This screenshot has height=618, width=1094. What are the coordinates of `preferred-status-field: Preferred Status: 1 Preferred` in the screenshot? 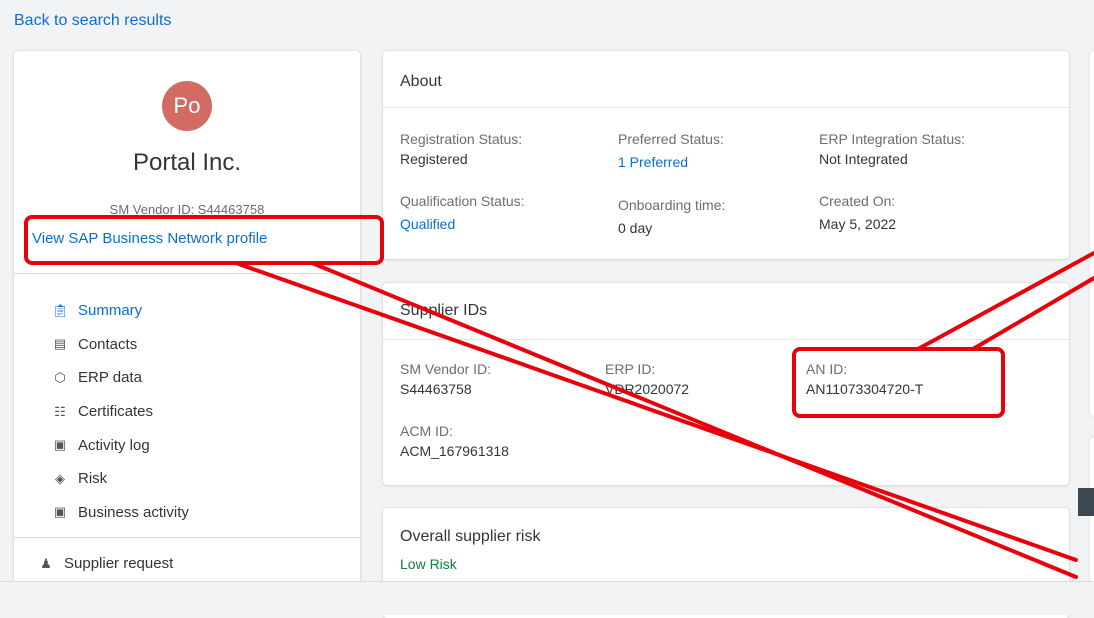 It's located at (671, 150).